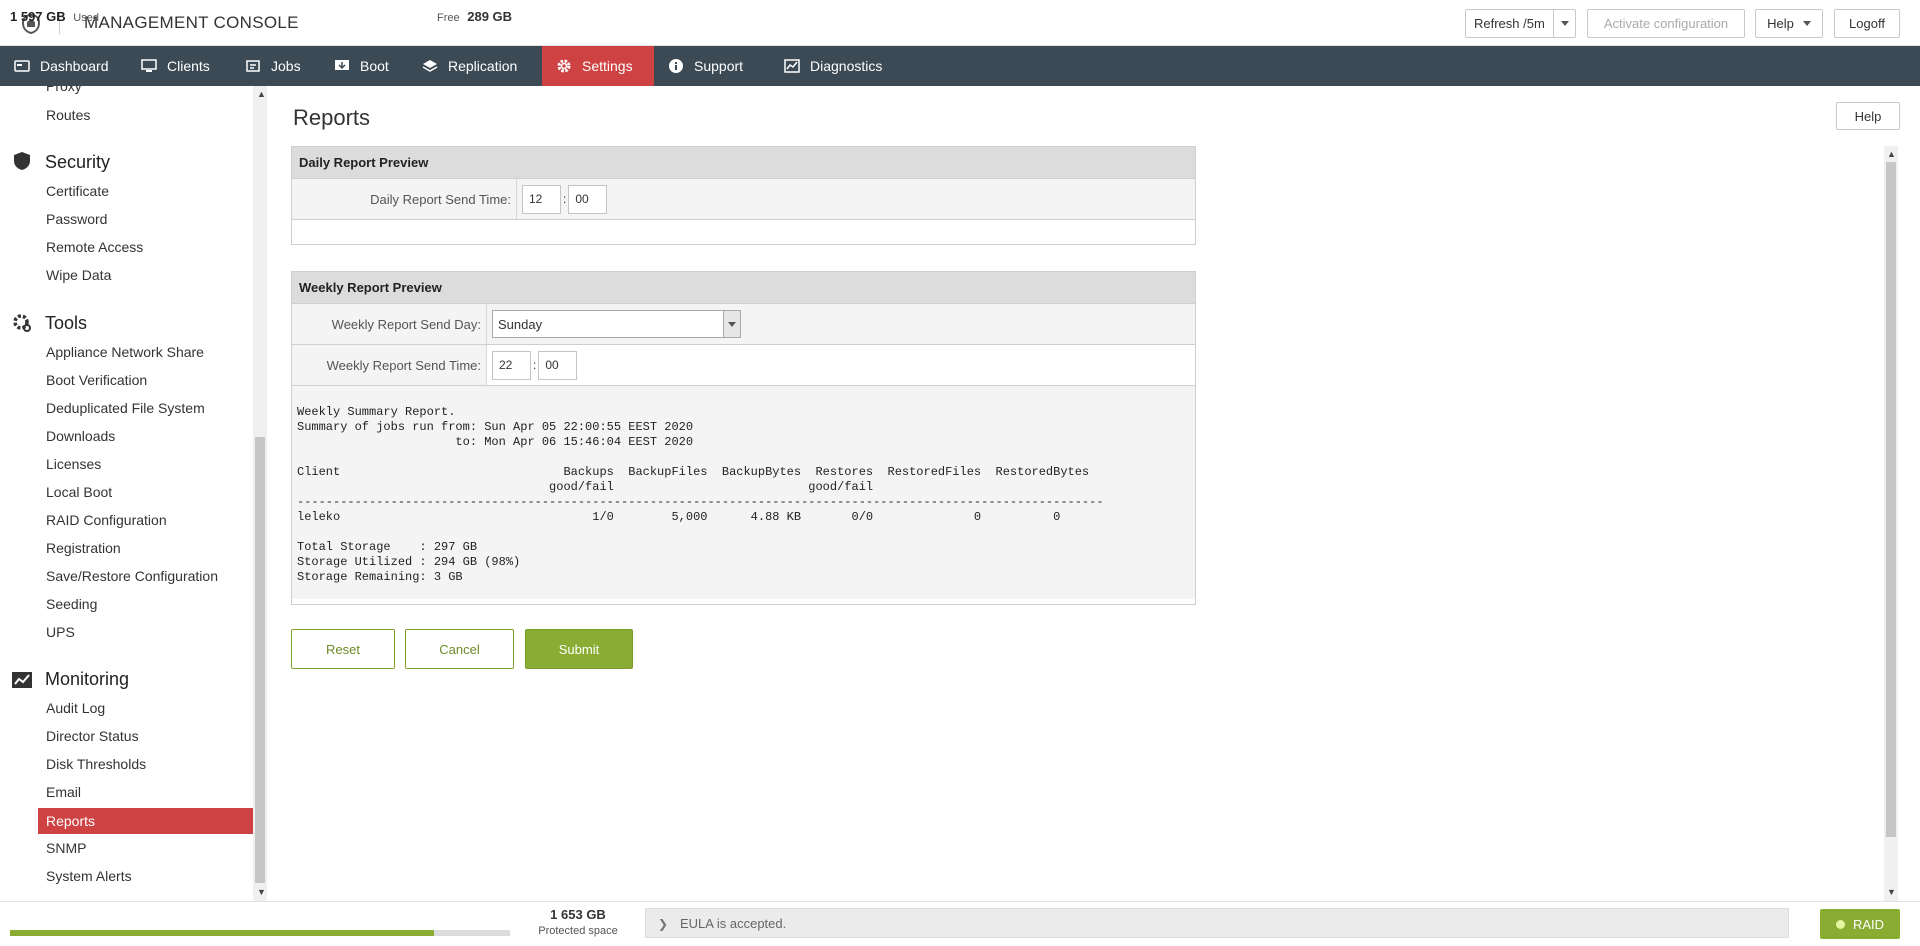  I want to click on help-menu-button: Help, so click(1789, 23).